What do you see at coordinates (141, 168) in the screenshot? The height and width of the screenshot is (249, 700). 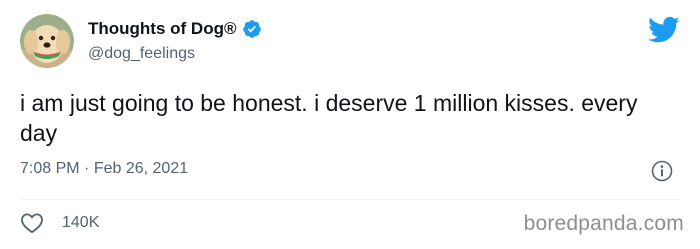 I see `tweet-date: Feb 26, 2021` at bounding box center [141, 168].